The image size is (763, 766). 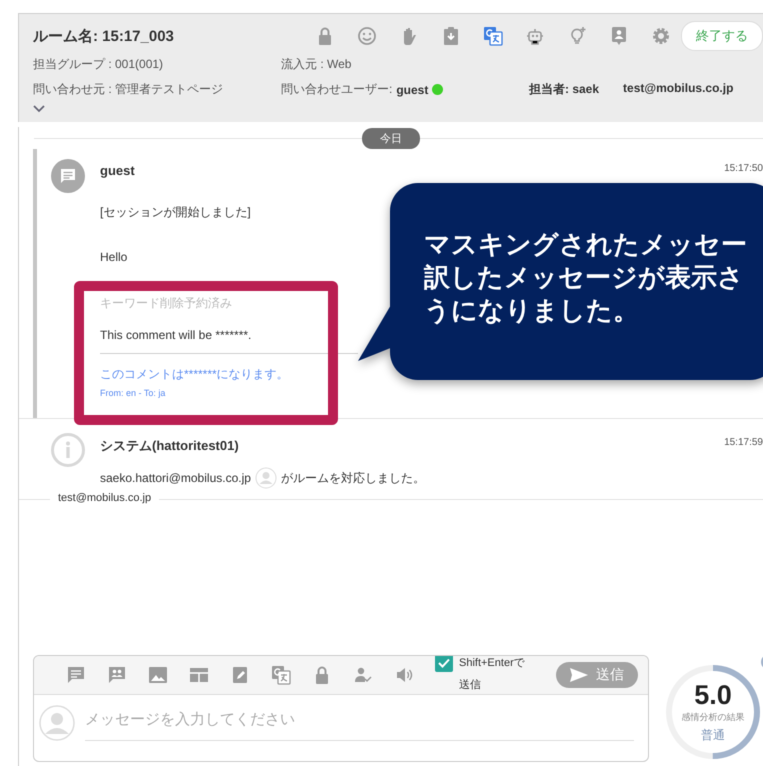 I want to click on callout-text: マスキングされたメッセー, so click(x=586, y=245).